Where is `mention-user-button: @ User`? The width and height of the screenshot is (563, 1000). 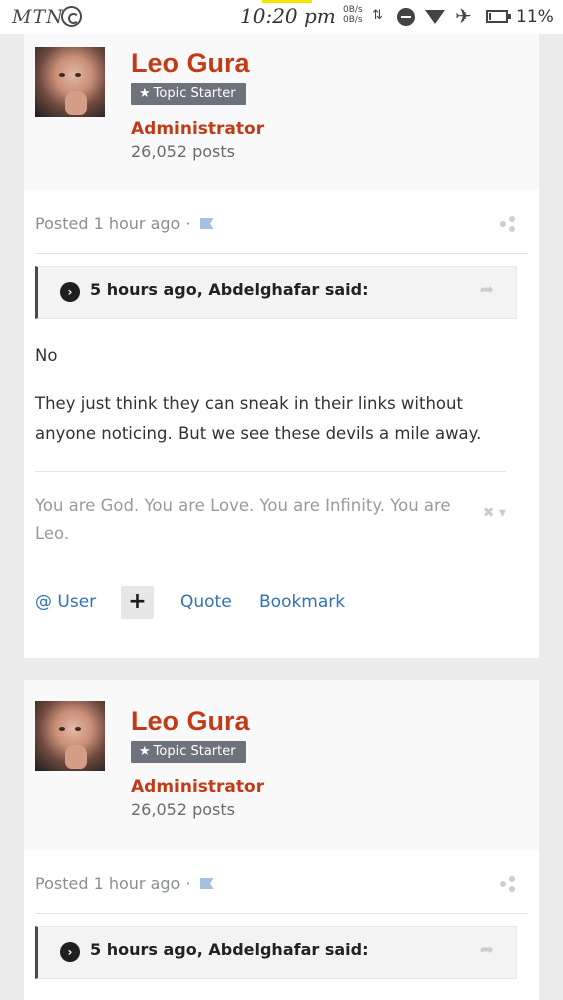
mention-user-button: @ User is located at coordinates (65, 602).